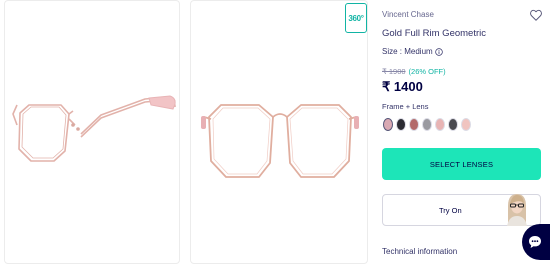 Image resolution: width=550 pixels, height=268 pixels. I want to click on selling-price: ₹ 1400, so click(402, 86).